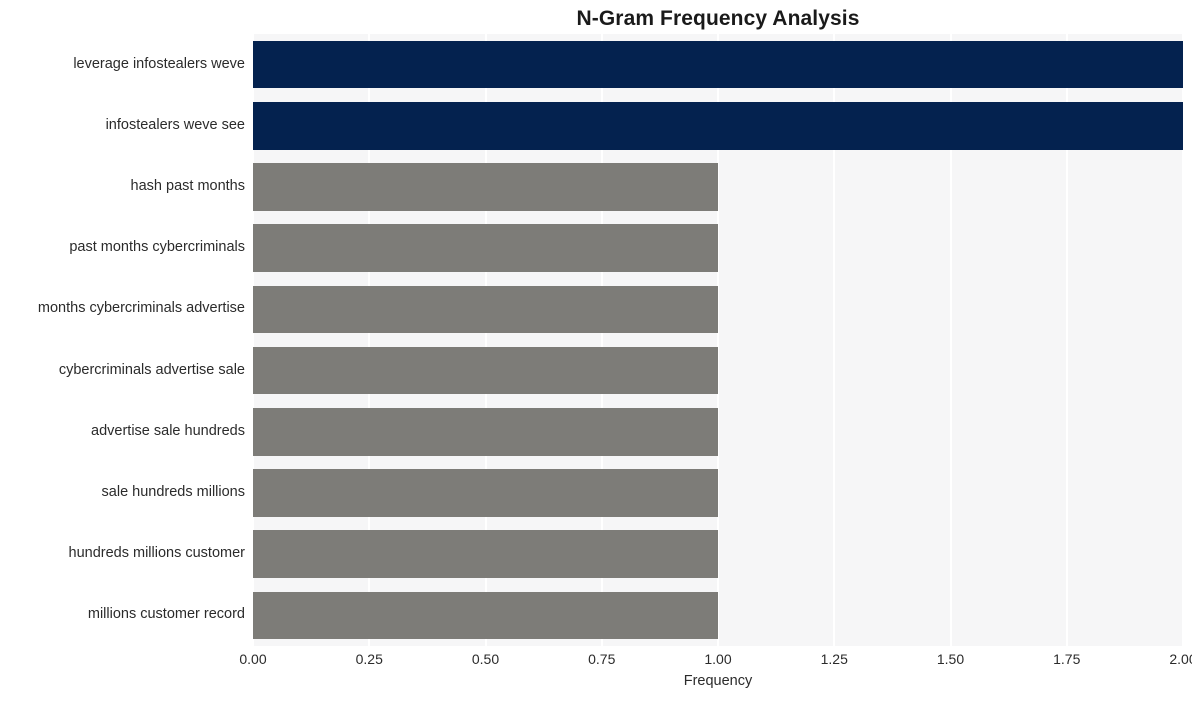 This screenshot has height=701, width=1192. What do you see at coordinates (187, 186) in the screenshot?
I see `y-axis-tick-label: hash past months` at bounding box center [187, 186].